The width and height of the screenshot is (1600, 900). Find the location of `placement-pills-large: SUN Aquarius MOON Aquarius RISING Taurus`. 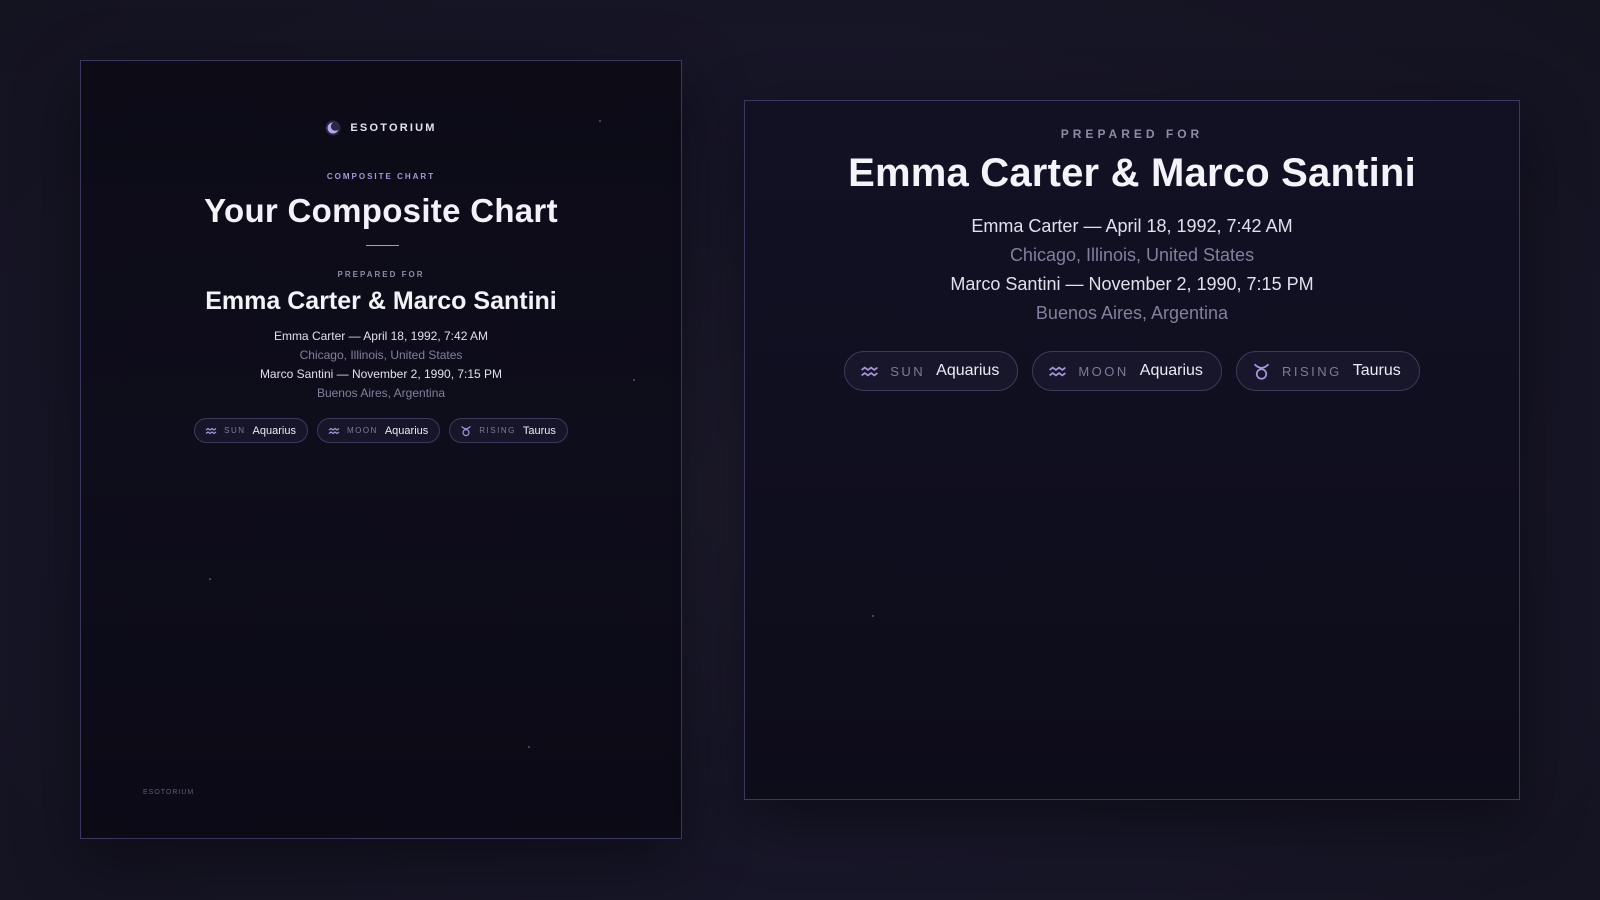

placement-pills-large: SUN Aquarius MOON Aquarius RISING Taurus is located at coordinates (1132, 371).